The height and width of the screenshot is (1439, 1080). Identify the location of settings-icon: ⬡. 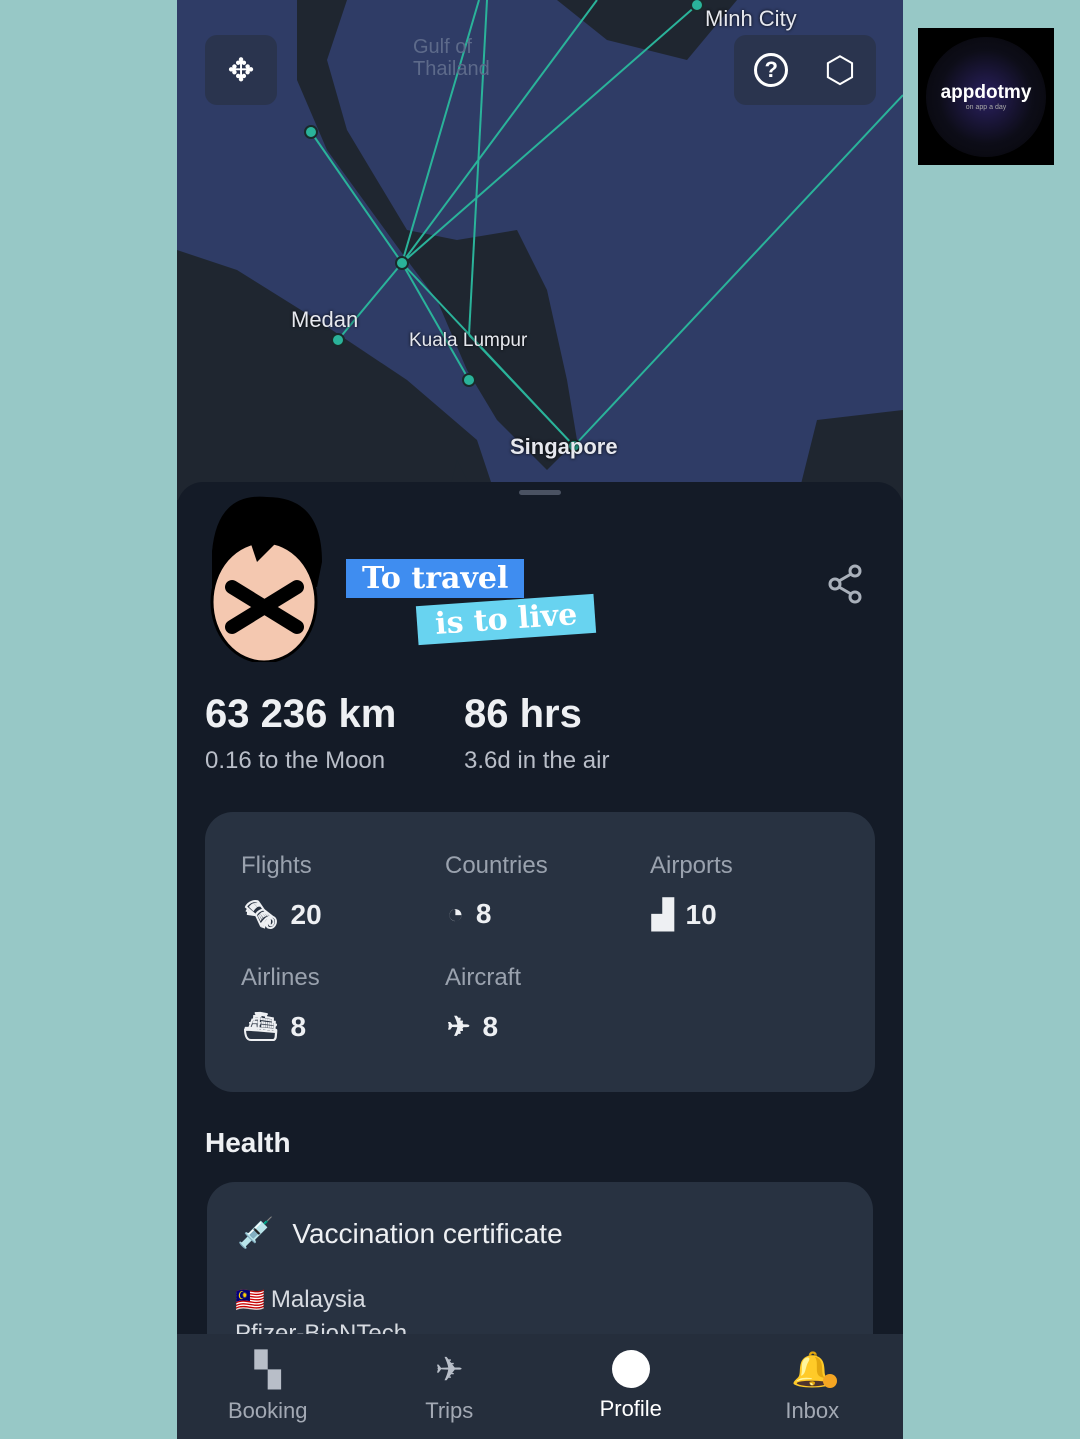
(839, 70).